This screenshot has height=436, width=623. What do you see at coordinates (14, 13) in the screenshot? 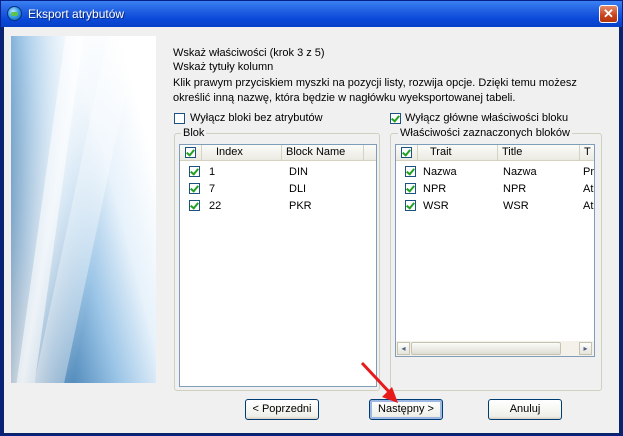
I see `app-globe-icon` at bounding box center [14, 13].